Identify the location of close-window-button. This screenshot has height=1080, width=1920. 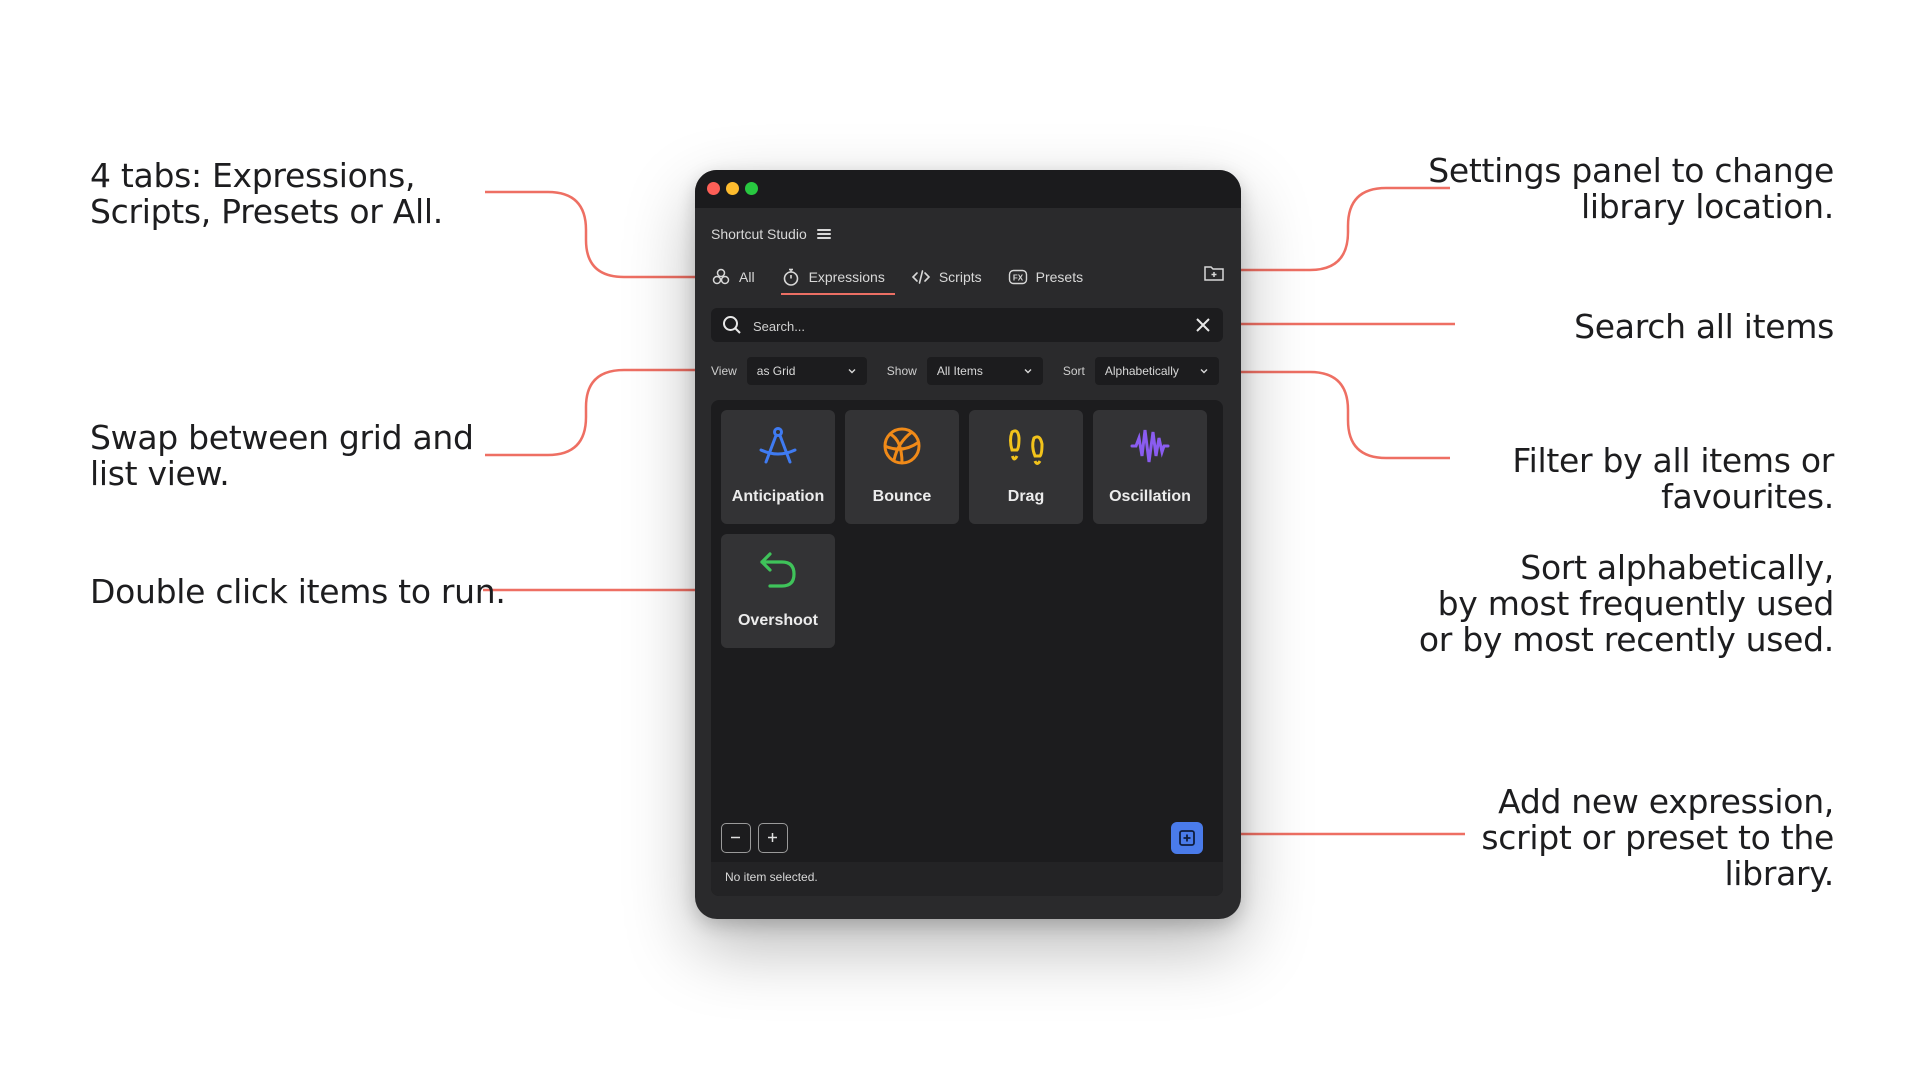
(713, 188).